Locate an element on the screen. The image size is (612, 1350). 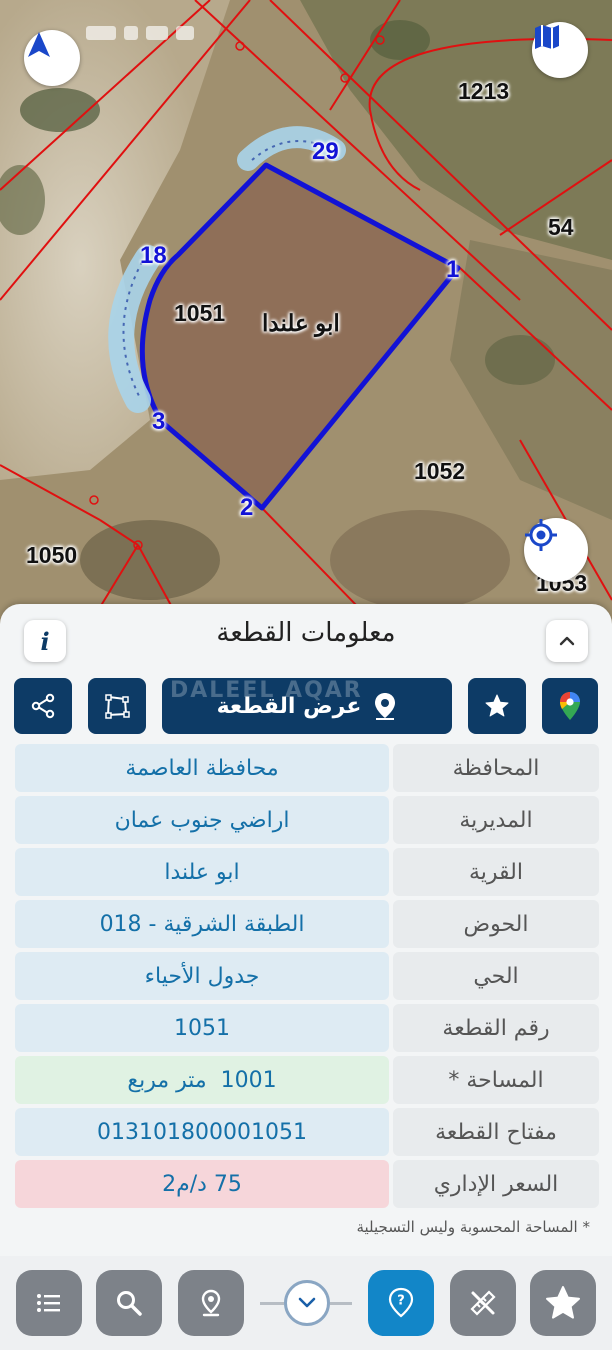
detail-value: محافظة العاصمة is located at coordinates (202, 768).